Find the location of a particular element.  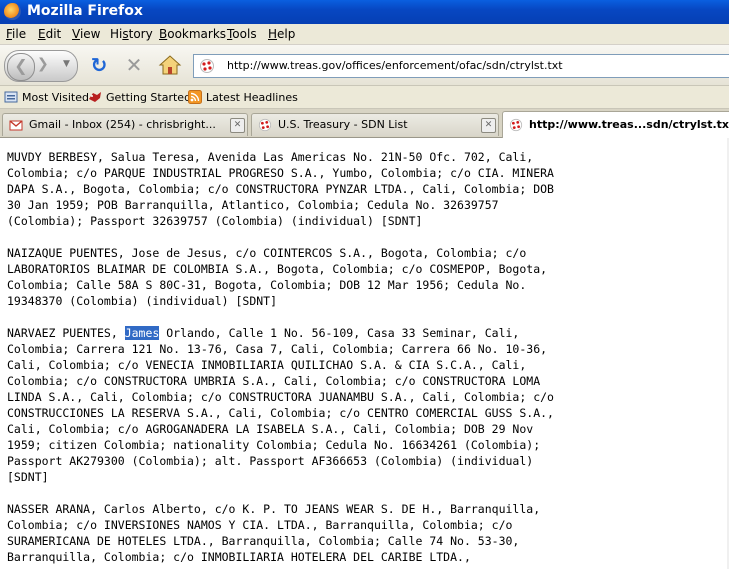

tab-label: U.S. Treasury - SDN List is located at coordinates (343, 124).